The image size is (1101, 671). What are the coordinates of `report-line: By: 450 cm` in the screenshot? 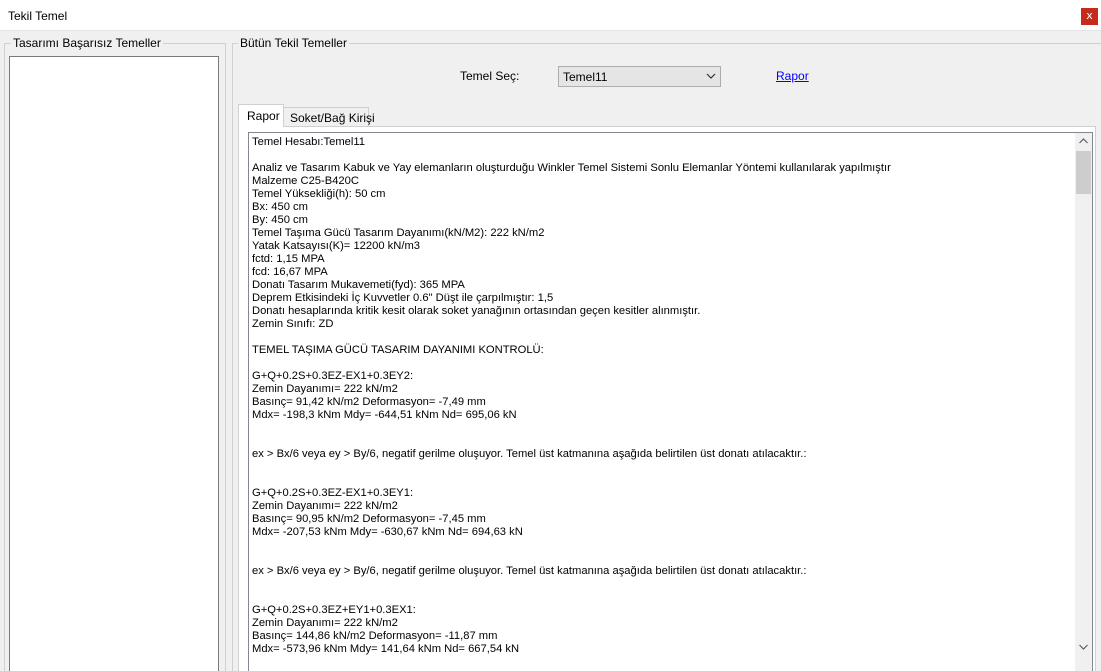 It's located at (280, 220).